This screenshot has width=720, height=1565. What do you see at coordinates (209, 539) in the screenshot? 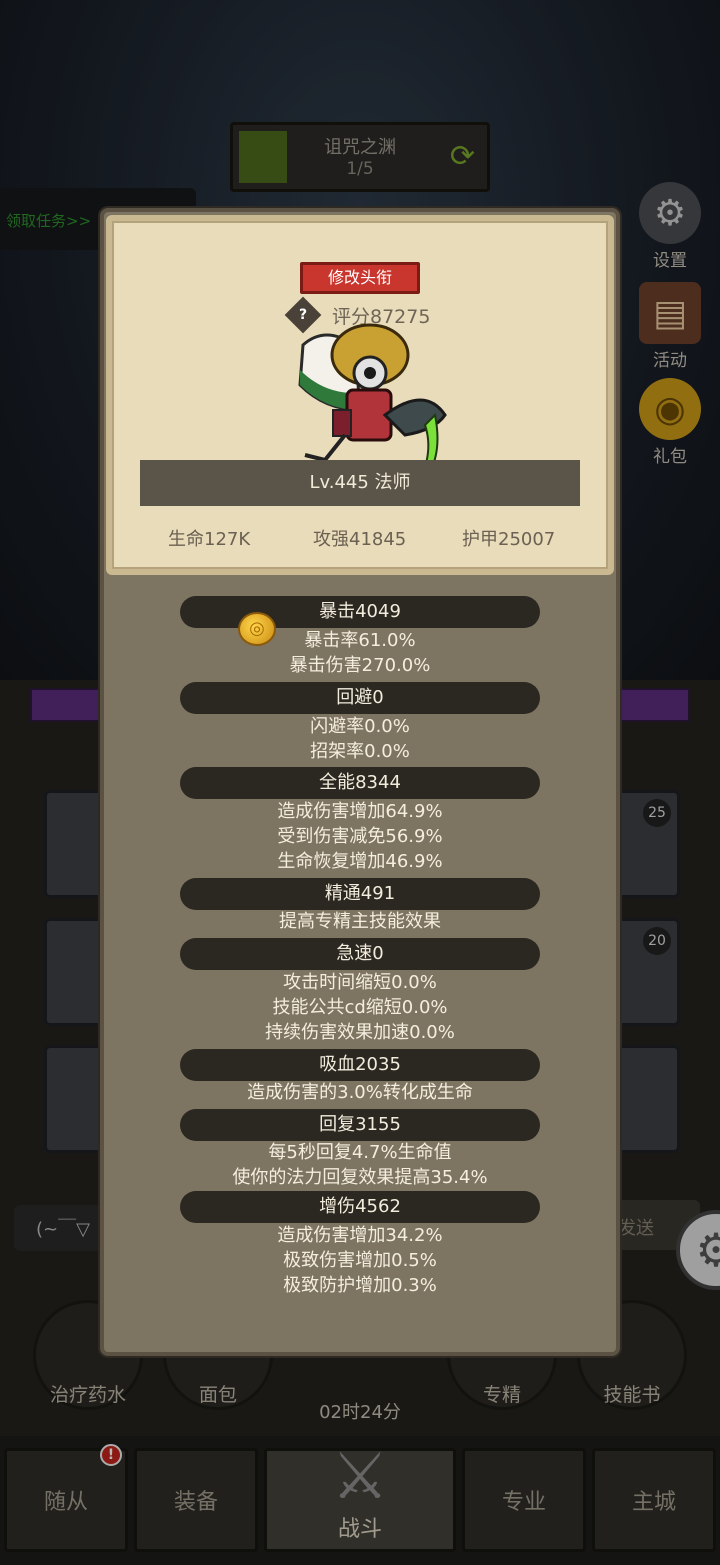
I see `stat-hp: 生命127K` at bounding box center [209, 539].